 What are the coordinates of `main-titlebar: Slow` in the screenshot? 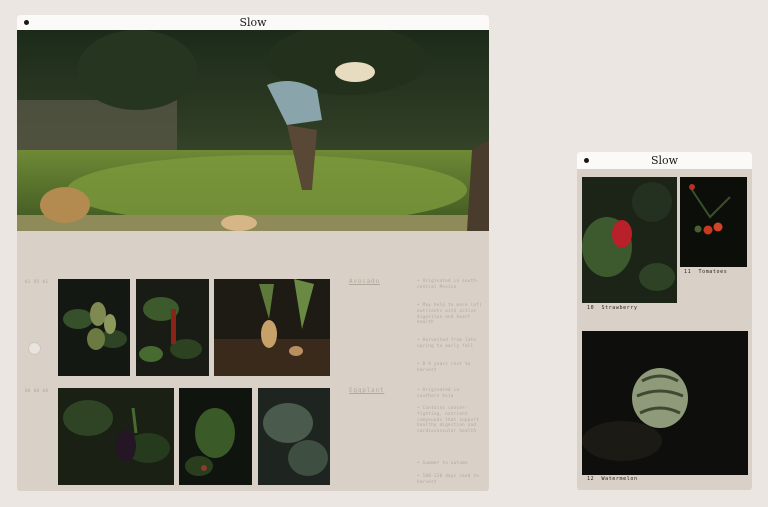 It's located at (253, 22).